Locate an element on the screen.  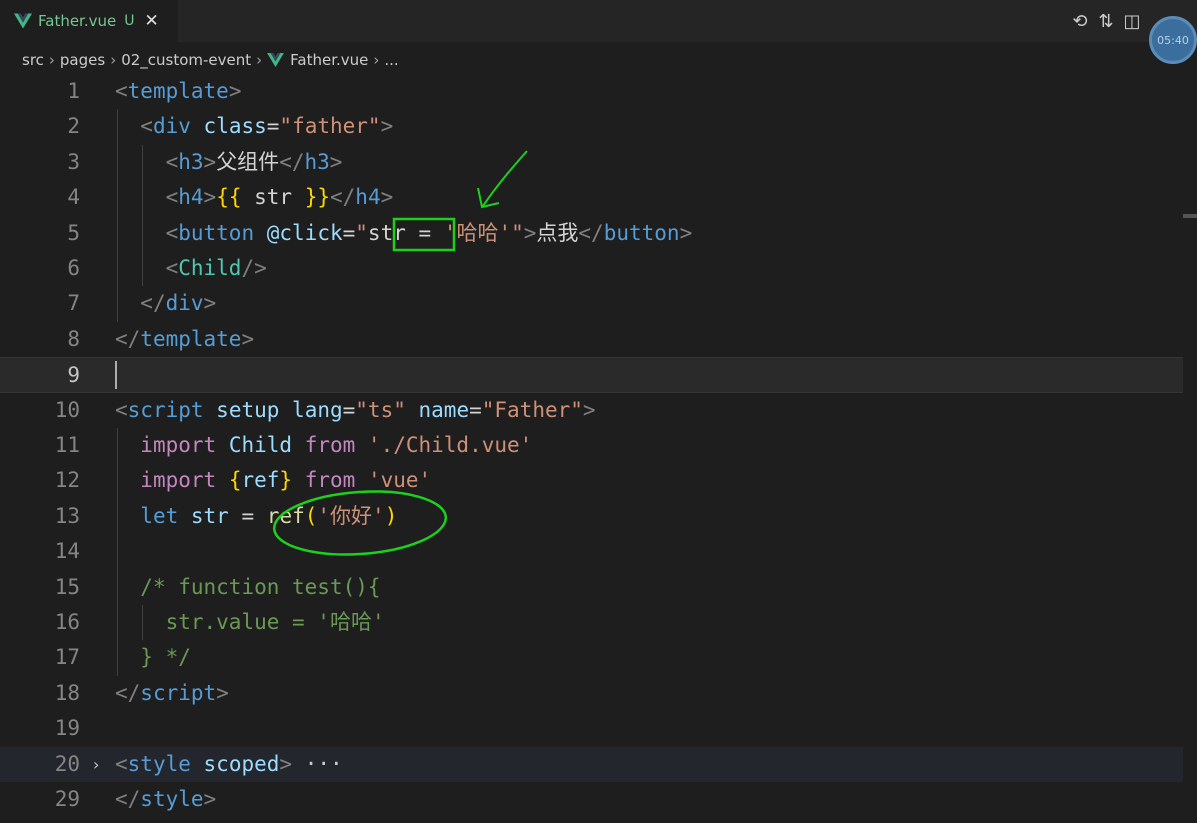
code-token: {{ is located at coordinates (229, 197).